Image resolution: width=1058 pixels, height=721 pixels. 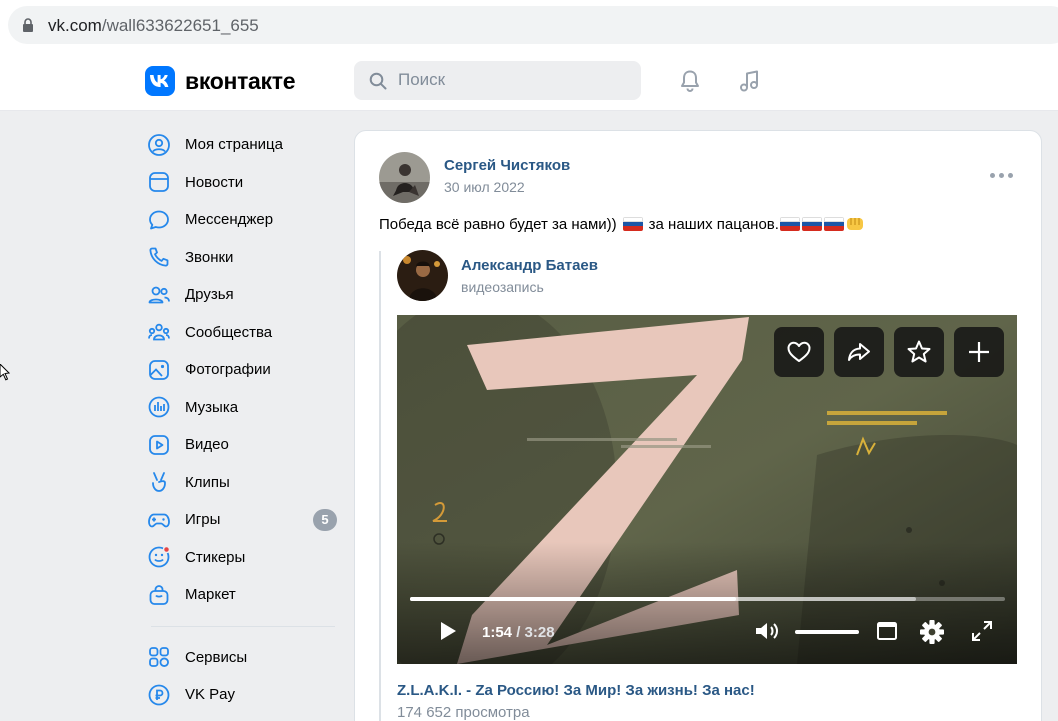 What do you see at coordinates (463, 712) in the screenshot?
I see `video-views-count: 174 652 просмотра` at bounding box center [463, 712].